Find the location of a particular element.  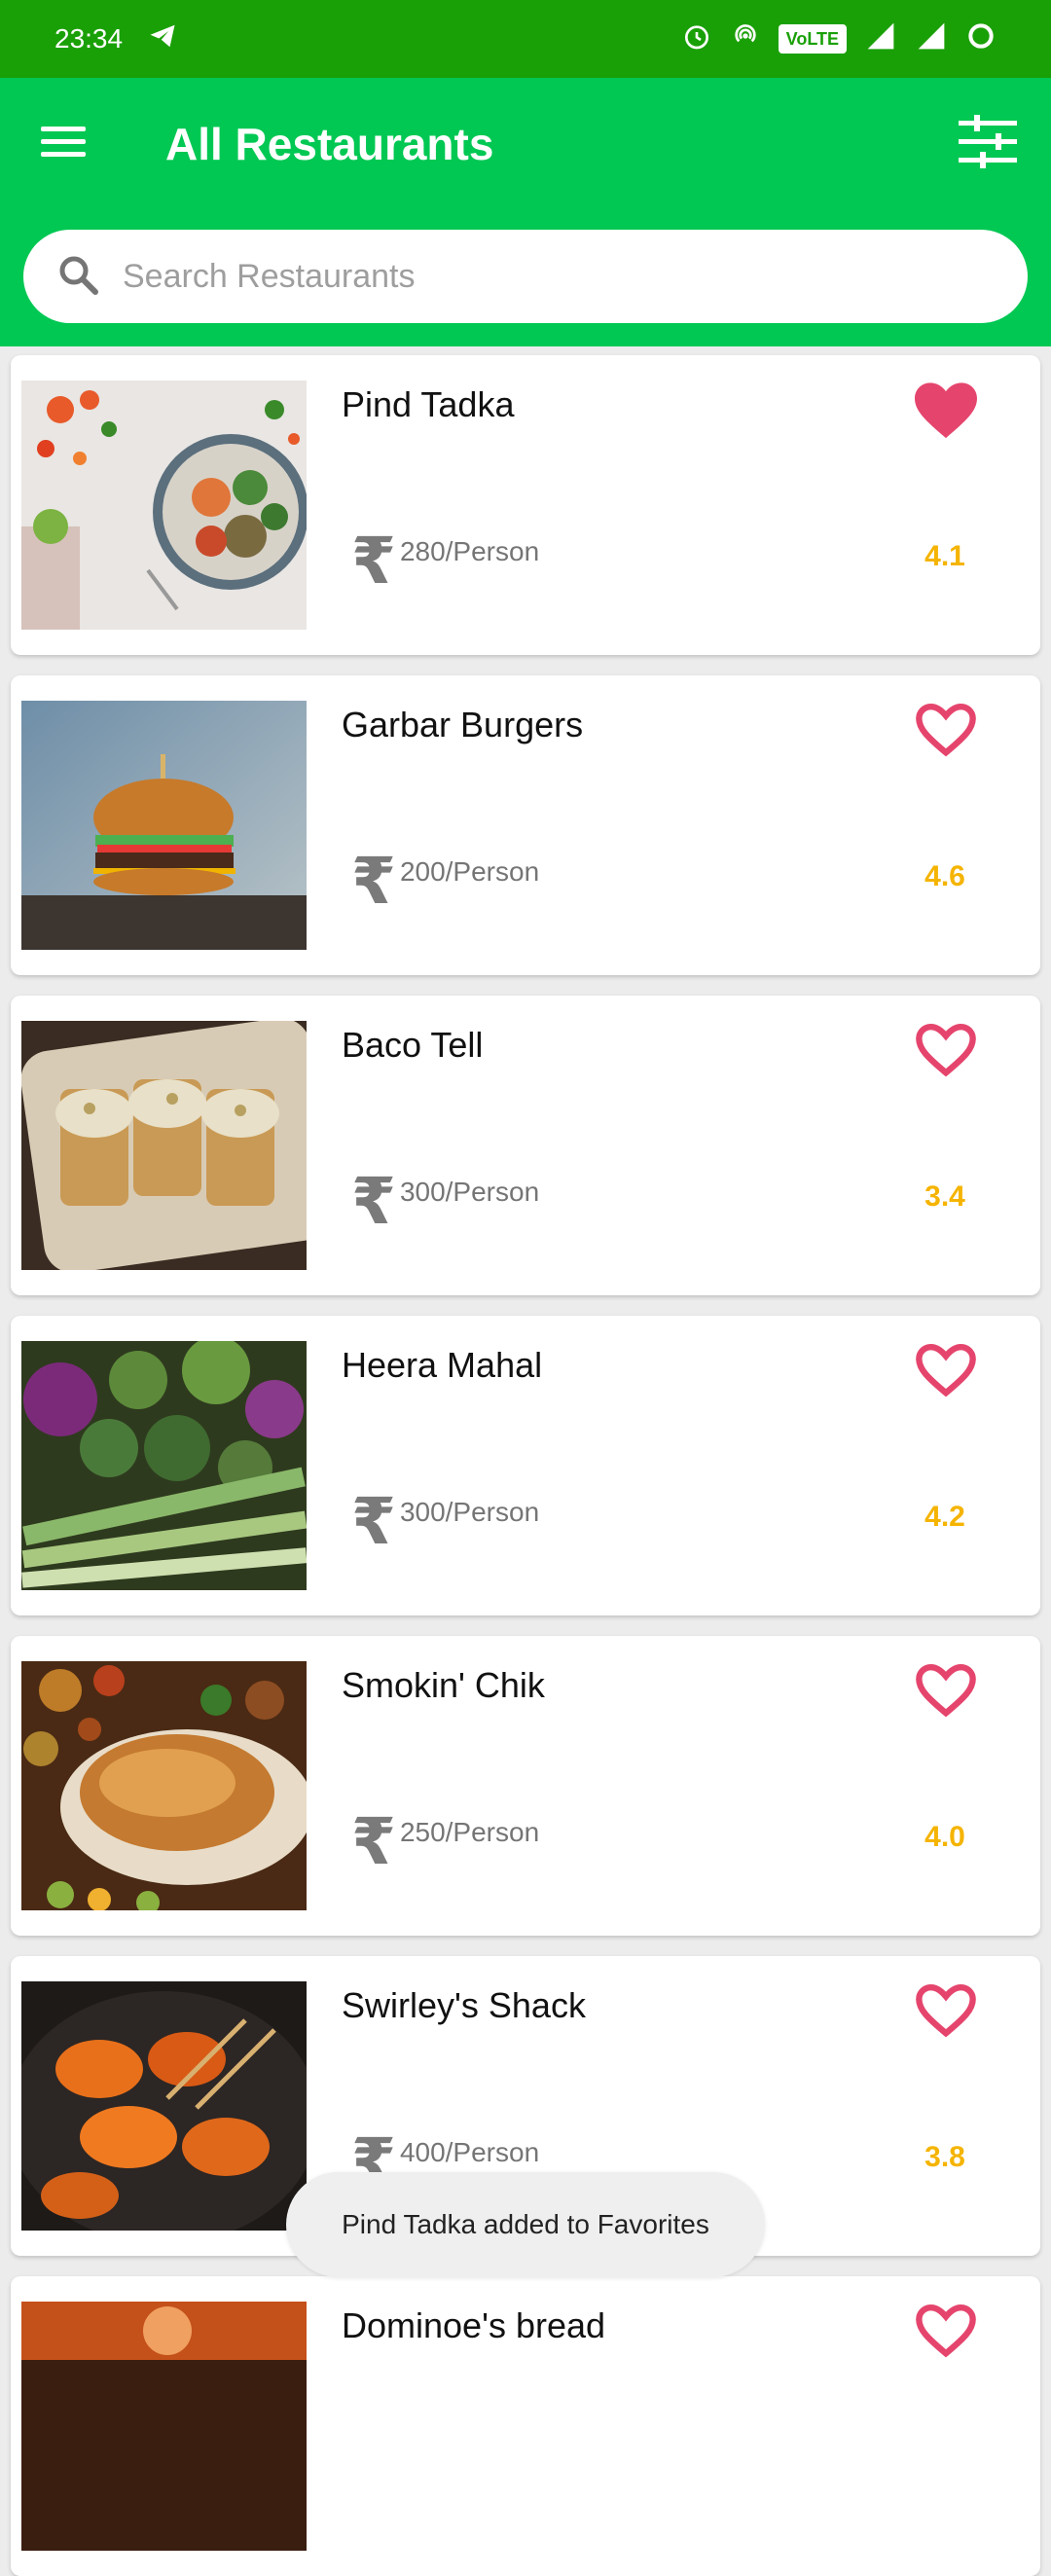

telegram-icon is located at coordinates (162, 39).